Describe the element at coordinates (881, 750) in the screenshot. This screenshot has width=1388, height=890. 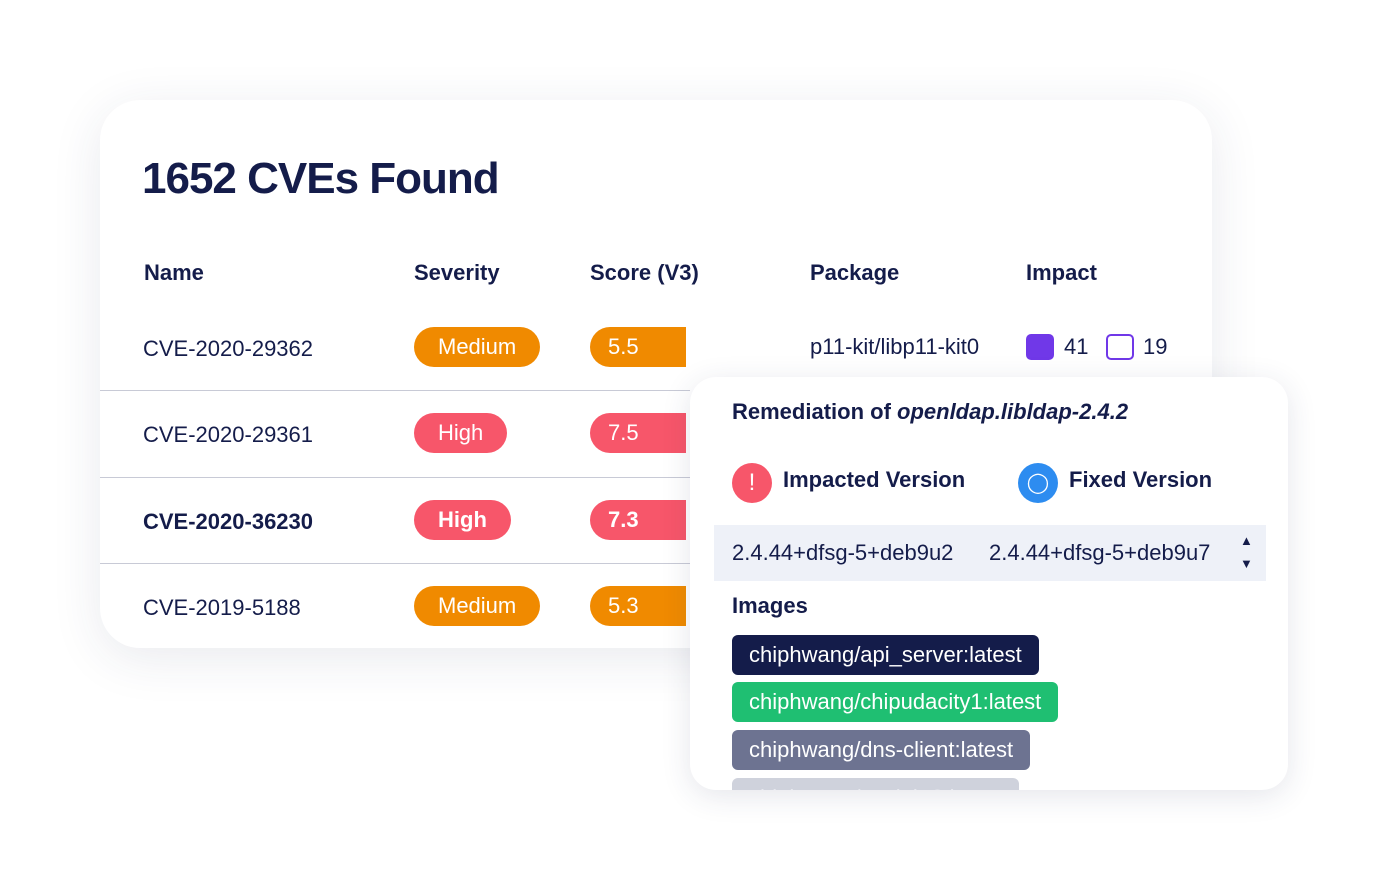
I see `image-tag: chiphwang/dns-client:latest` at that location.